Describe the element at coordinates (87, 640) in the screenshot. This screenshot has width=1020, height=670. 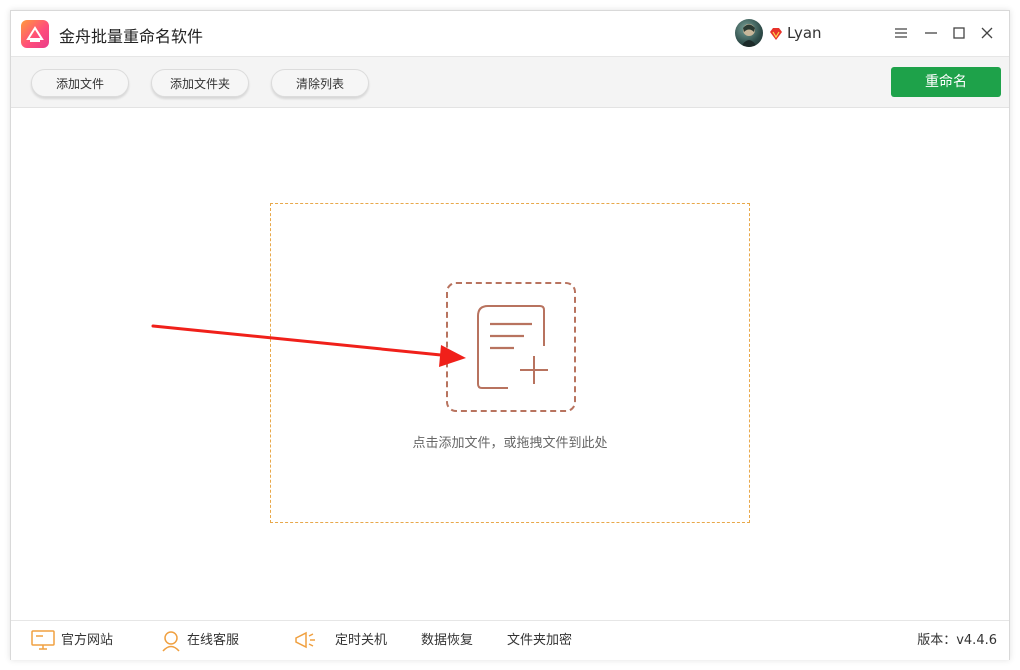
I see `official-site-label: 官方网站` at that location.